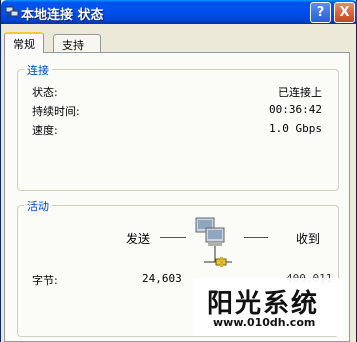  Describe the element at coordinates (24, 42) in the screenshot. I see `tab-general: 常规` at that location.